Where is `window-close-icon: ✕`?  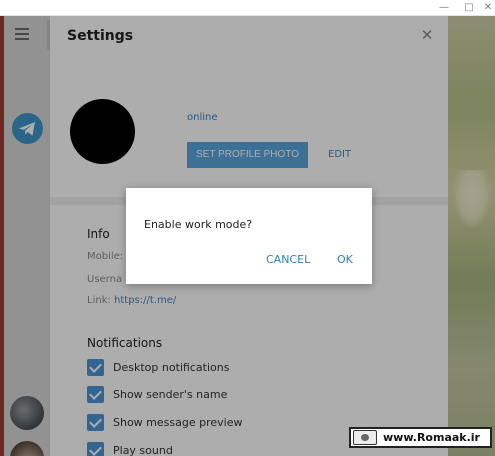 window-close-icon: ✕ is located at coordinates (488, 8).